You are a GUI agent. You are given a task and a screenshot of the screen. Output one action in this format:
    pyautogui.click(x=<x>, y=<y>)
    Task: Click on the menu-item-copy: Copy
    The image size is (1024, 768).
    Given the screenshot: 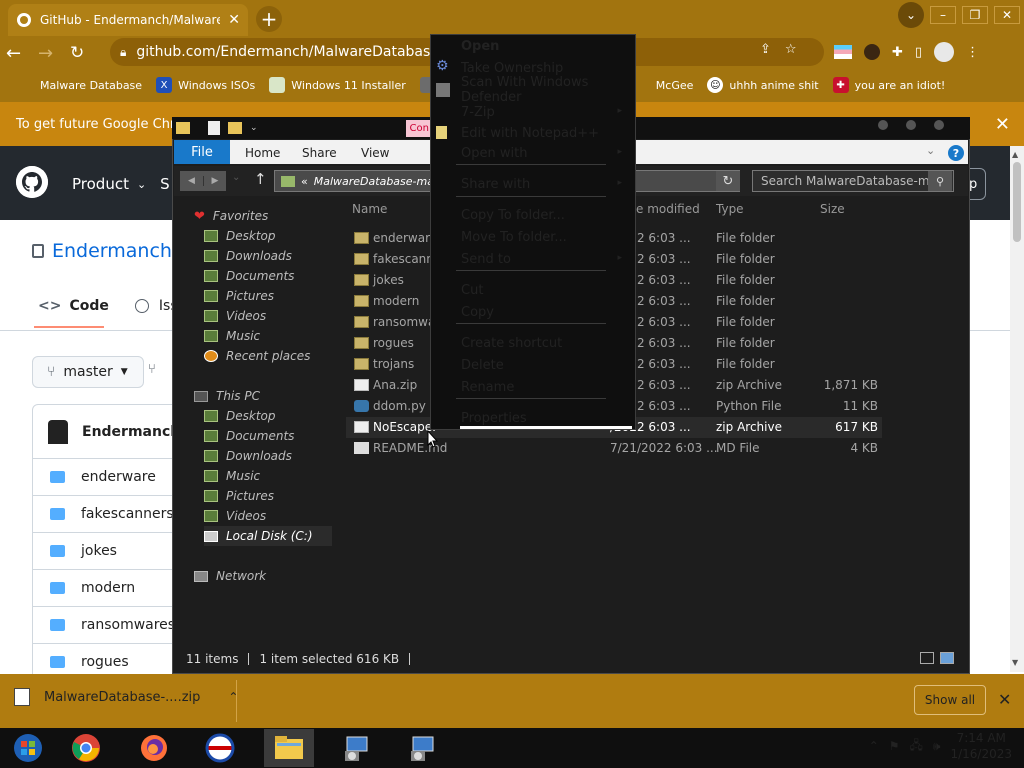 What is the action you would take?
    pyautogui.click(x=533, y=312)
    